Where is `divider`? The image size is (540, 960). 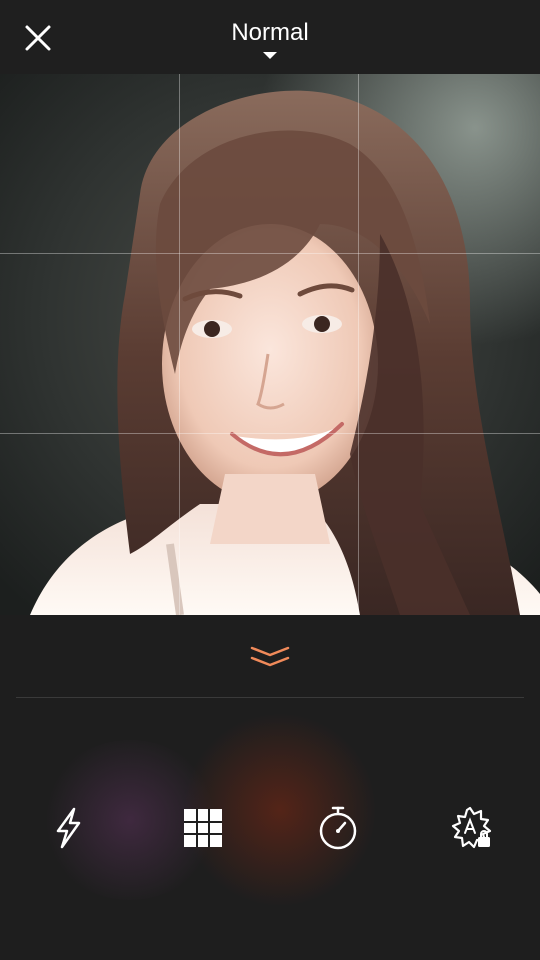
divider is located at coordinates (270, 697).